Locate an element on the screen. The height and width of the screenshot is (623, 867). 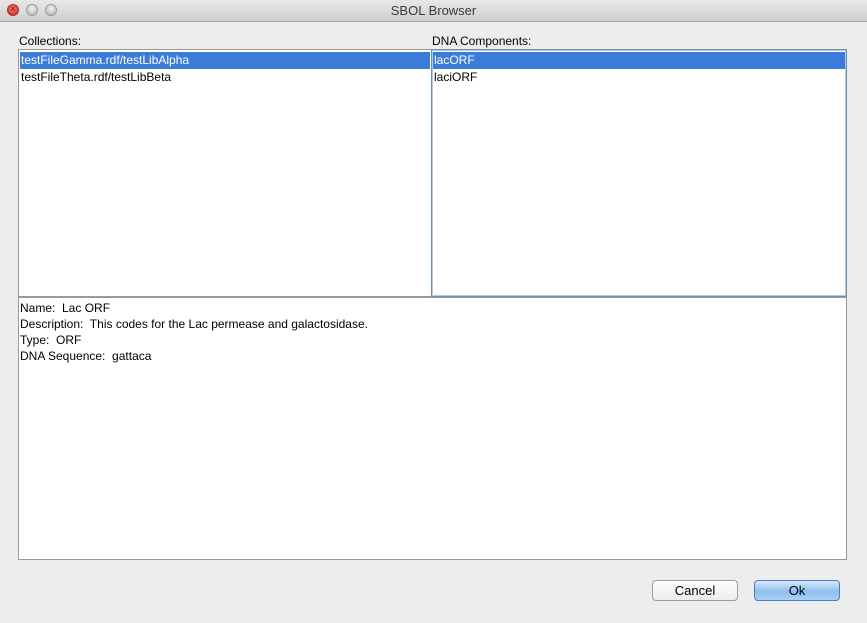
collection-item: testFileGamma.rdf/testLibAlpha is located at coordinates (225, 60).